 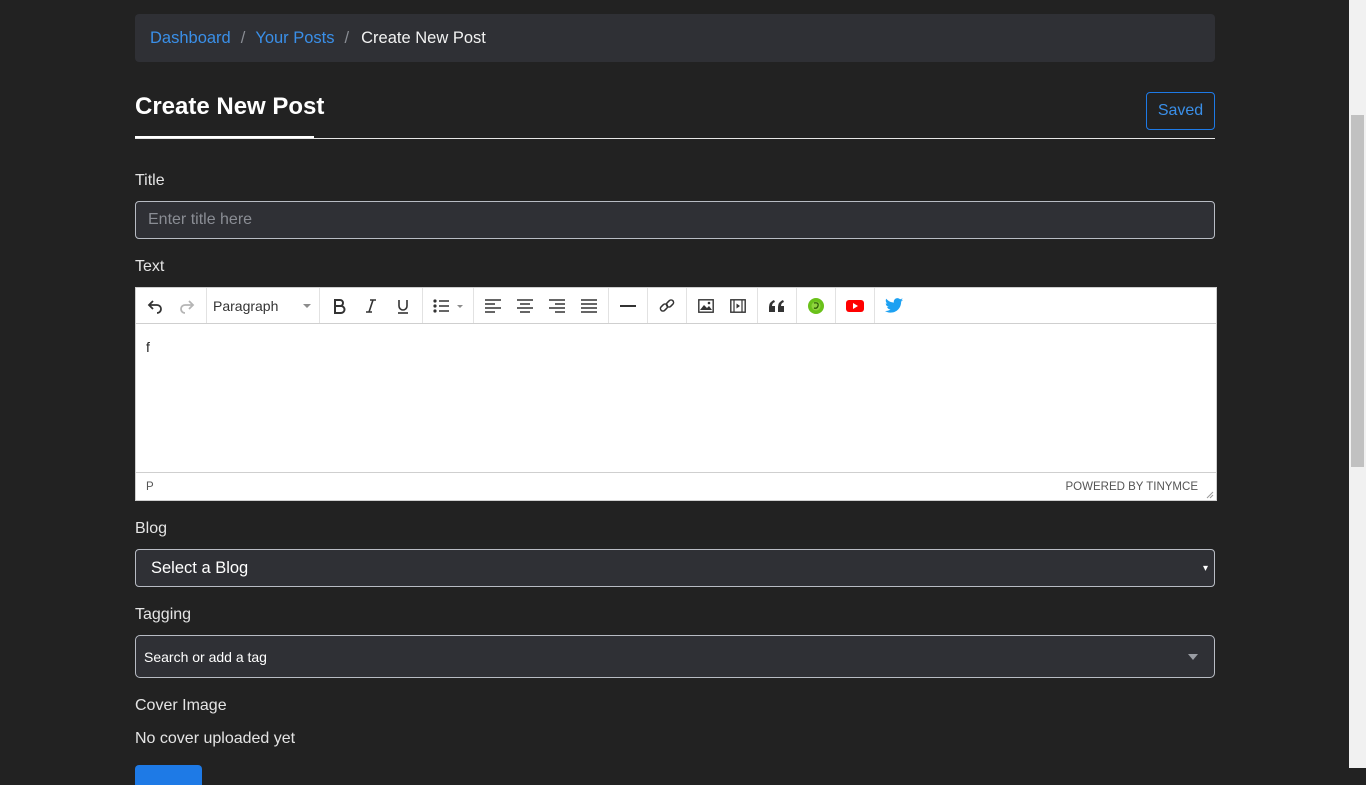 What do you see at coordinates (155, 306) in the screenshot?
I see `undo-icon` at bounding box center [155, 306].